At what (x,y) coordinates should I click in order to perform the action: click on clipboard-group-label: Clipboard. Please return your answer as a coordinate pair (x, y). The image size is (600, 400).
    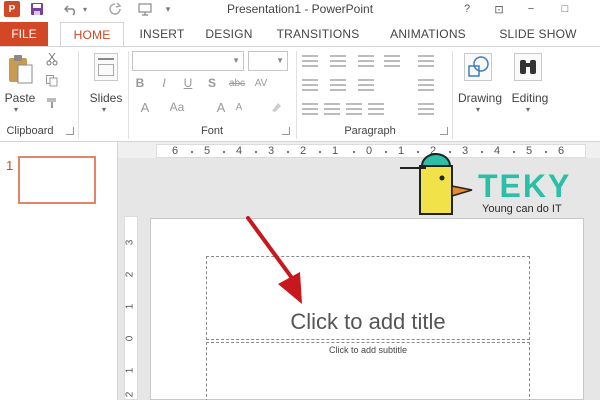
    Looking at the image, I should click on (30, 131).